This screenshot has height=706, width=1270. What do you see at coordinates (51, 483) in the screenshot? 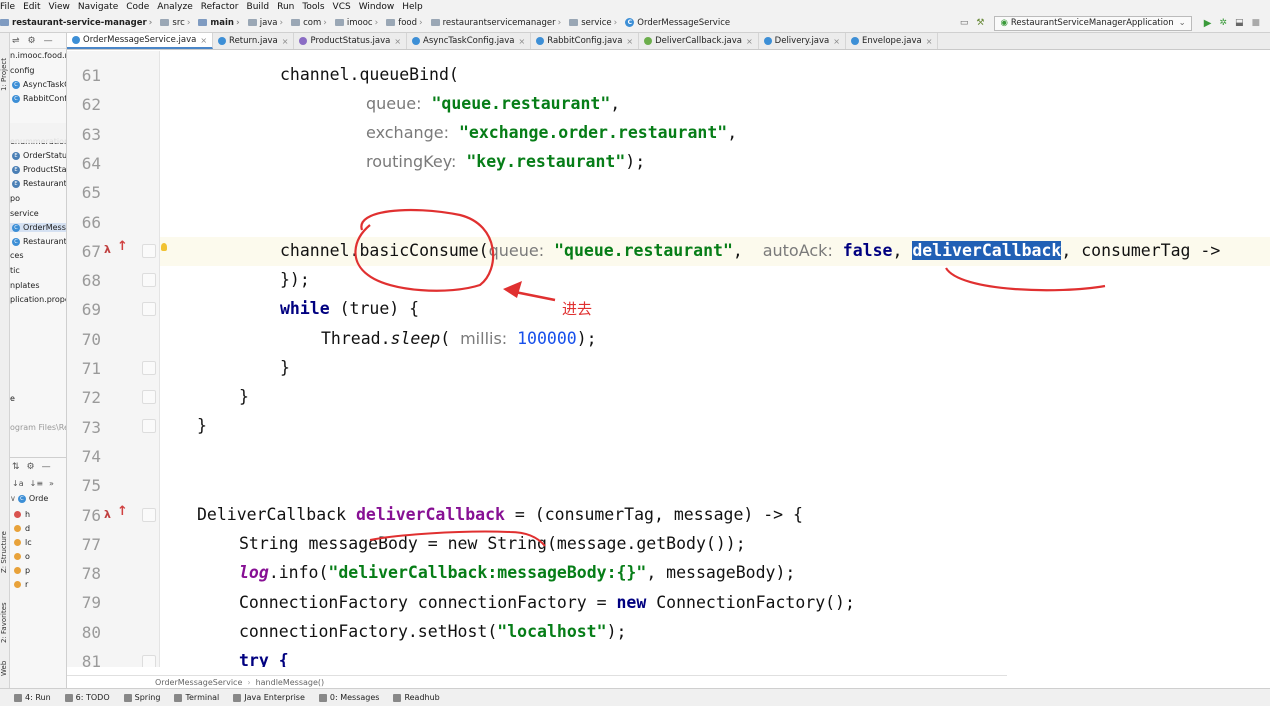
I see `more-icon: »` at bounding box center [51, 483].